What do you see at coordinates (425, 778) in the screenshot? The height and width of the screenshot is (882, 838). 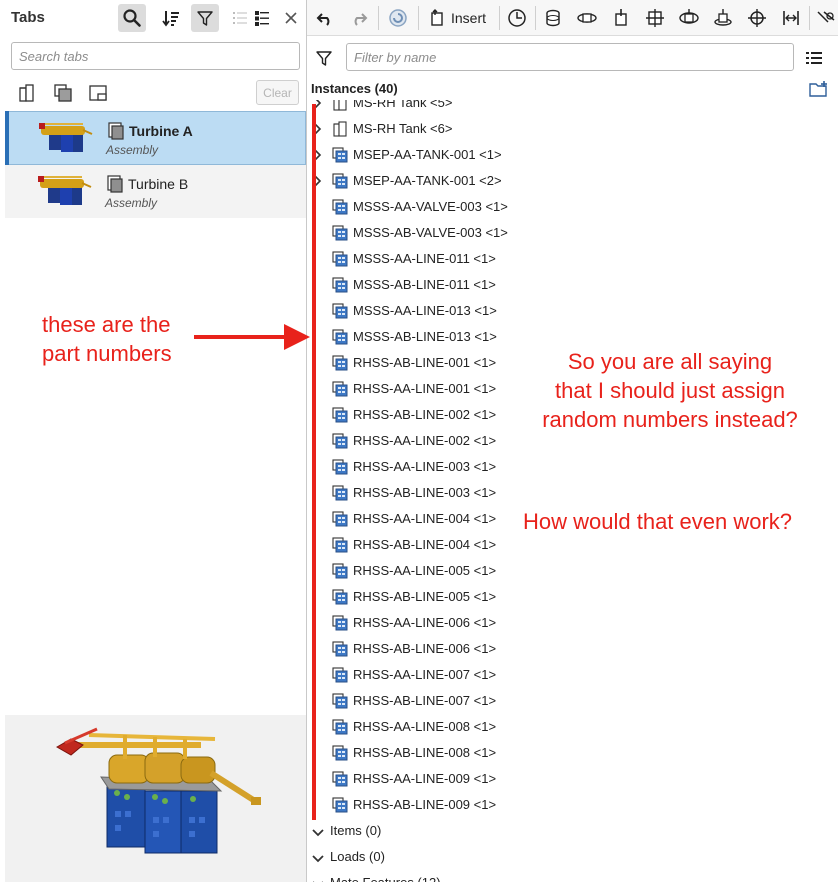 I see `instance-label: RHSS-AA-LINE-009 <1>` at bounding box center [425, 778].